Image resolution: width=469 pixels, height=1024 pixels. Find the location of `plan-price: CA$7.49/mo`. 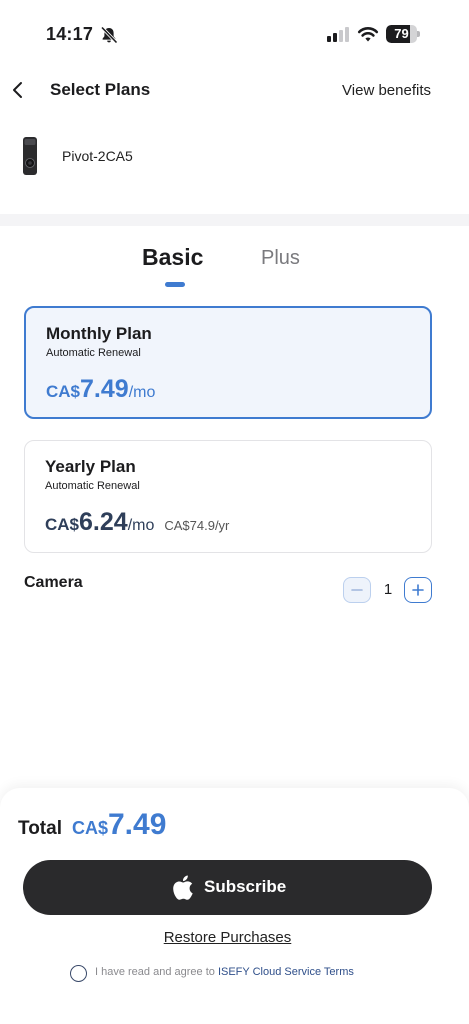

plan-price: CA$7.49/mo is located at coordinates (100, 389).